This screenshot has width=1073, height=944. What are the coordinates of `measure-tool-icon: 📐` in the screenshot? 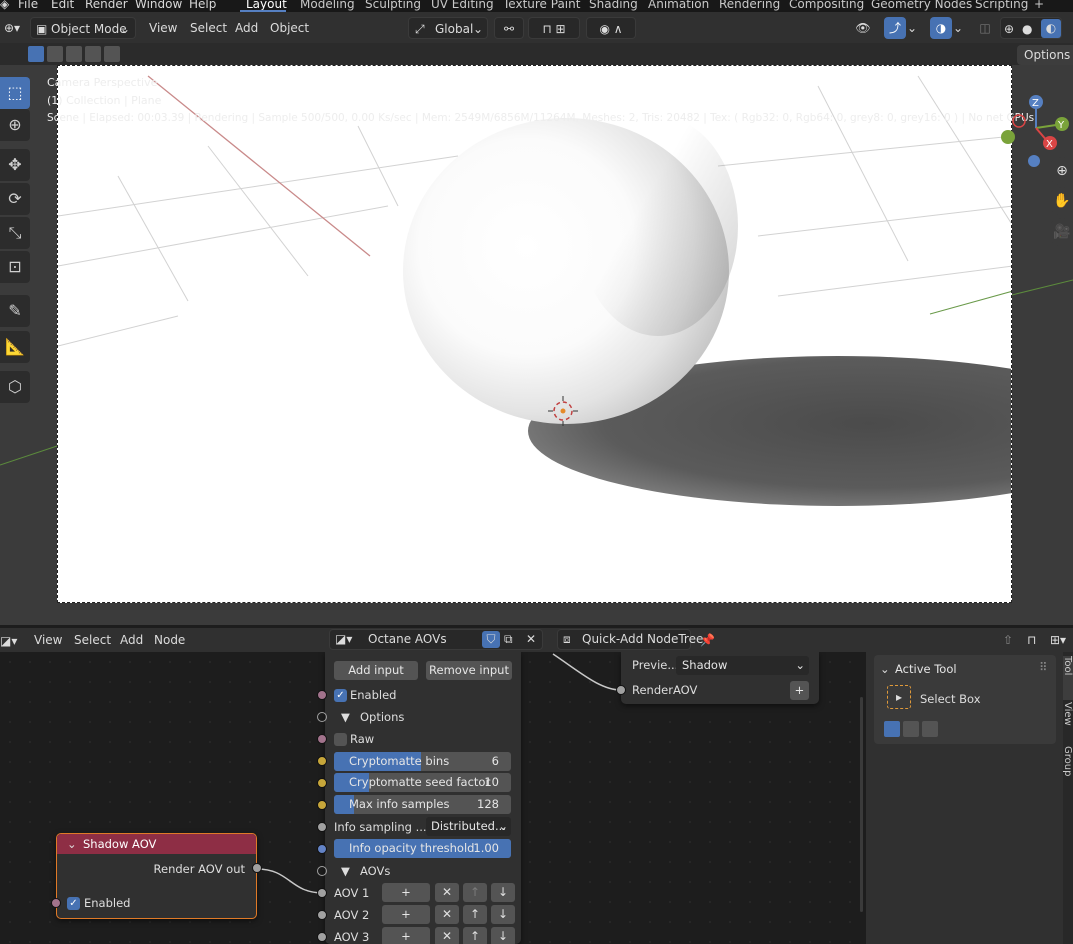 It's located at (15, 347).